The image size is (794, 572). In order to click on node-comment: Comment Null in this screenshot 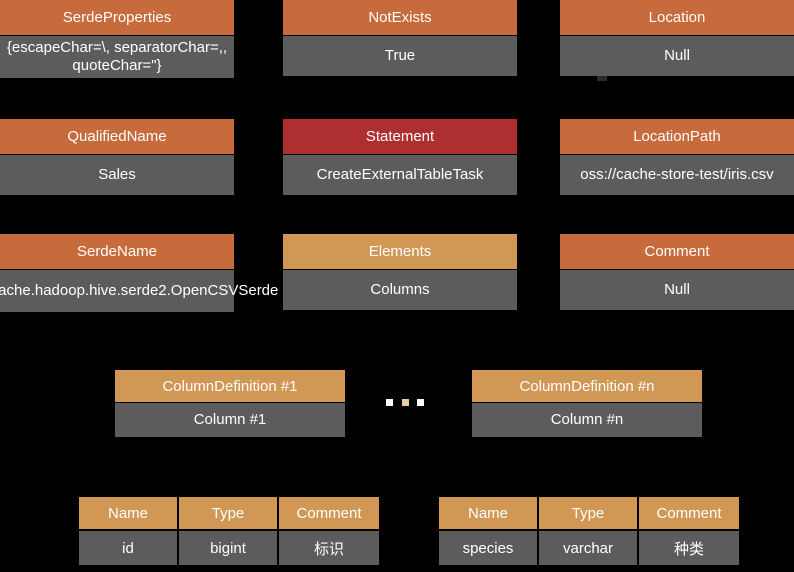, I will do `click(677, 272)`.